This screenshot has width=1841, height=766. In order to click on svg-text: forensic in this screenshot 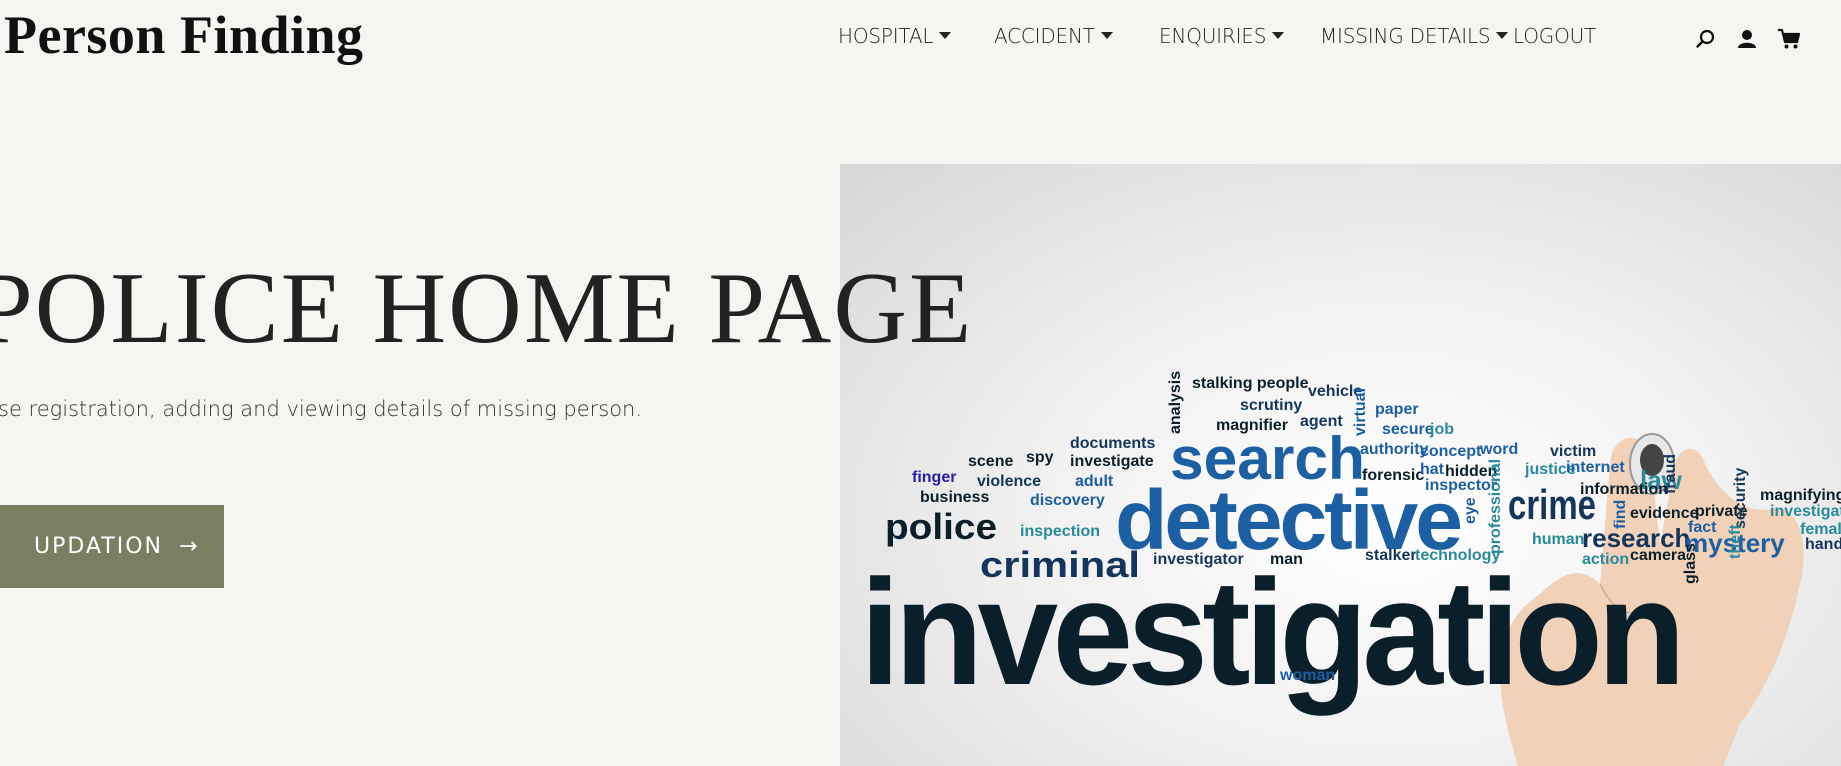, I will do `click(1393, 475)`.